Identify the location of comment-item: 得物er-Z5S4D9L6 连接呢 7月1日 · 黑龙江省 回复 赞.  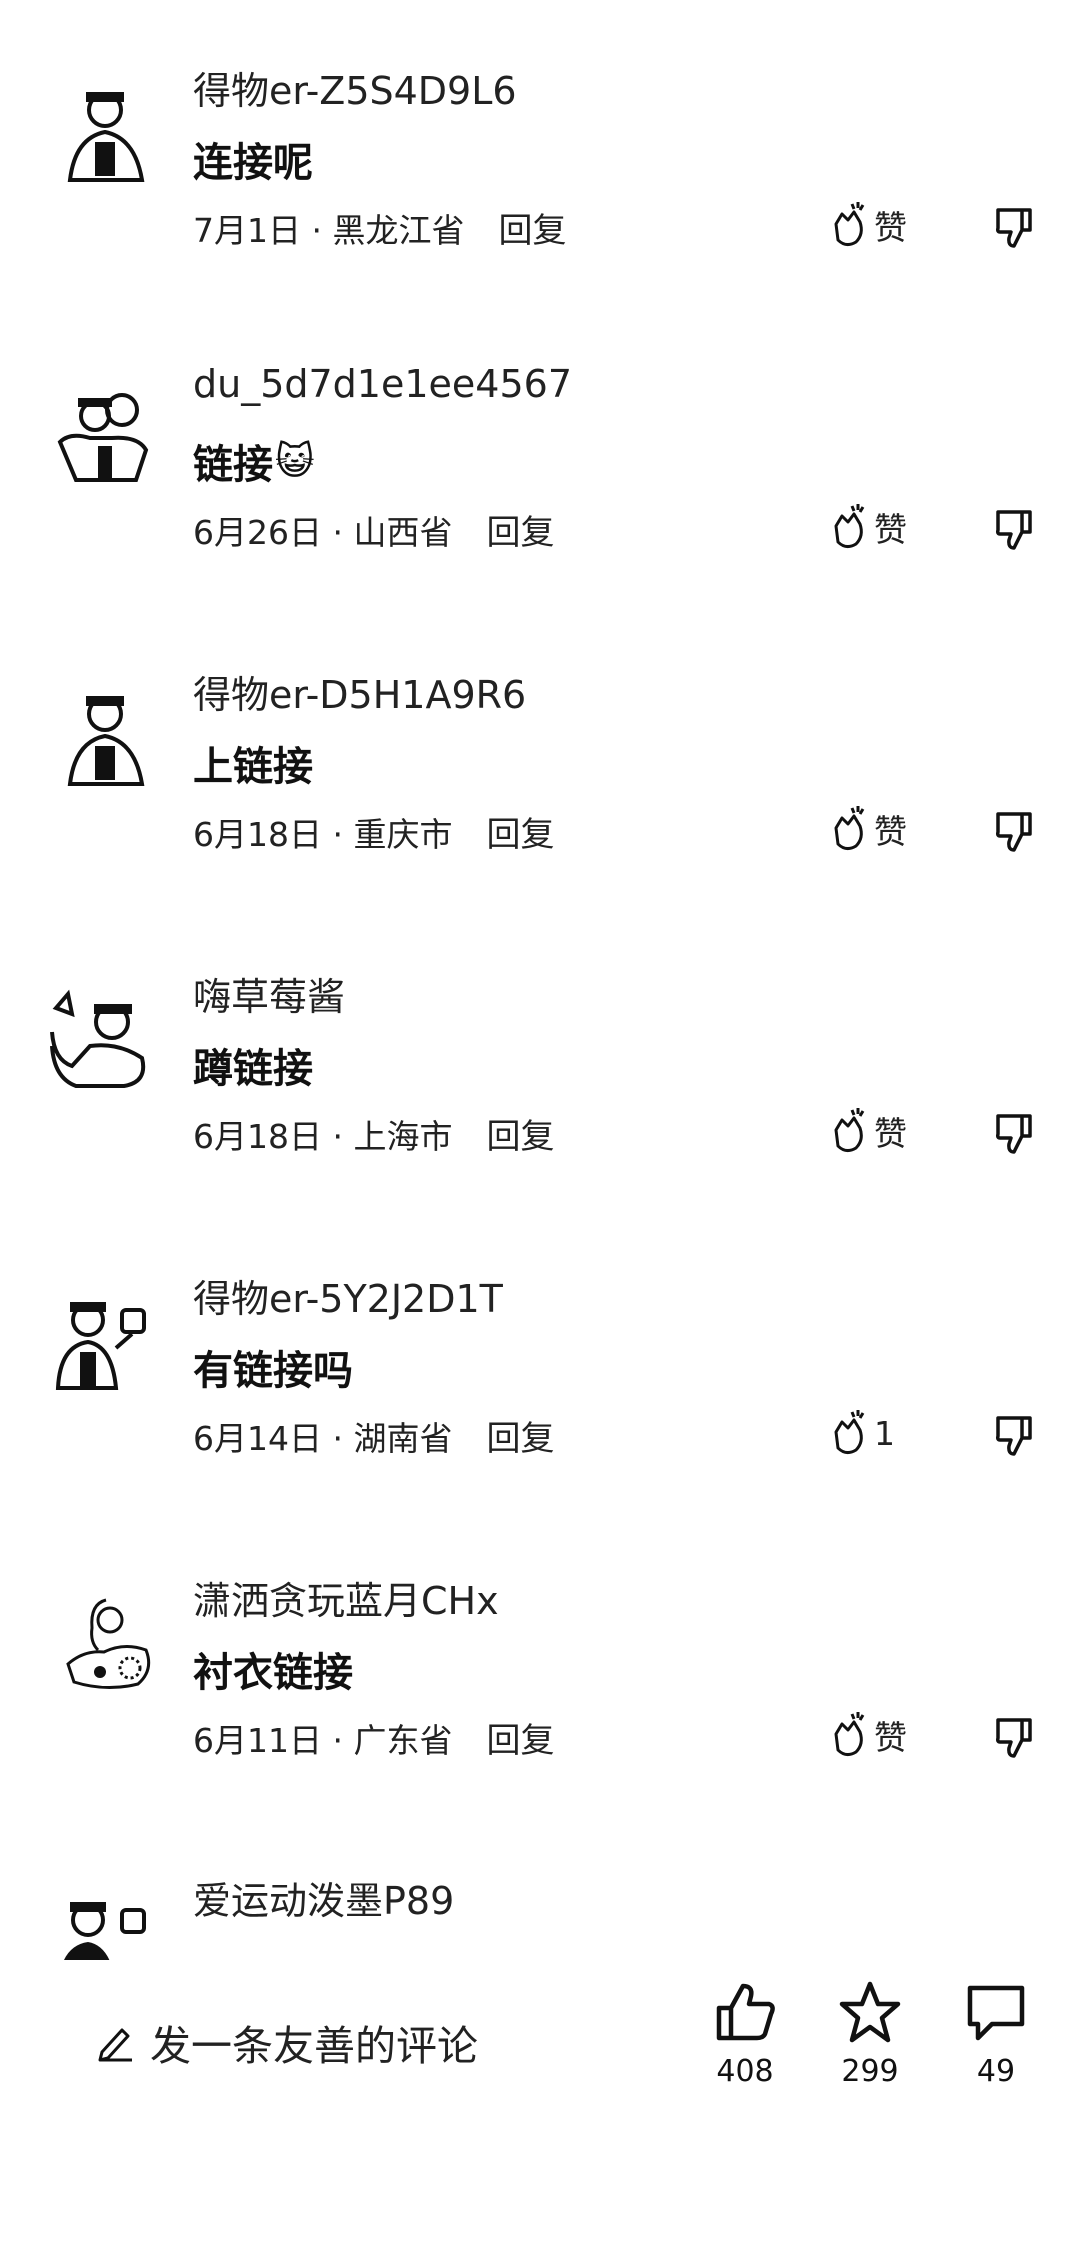
(540, 170).